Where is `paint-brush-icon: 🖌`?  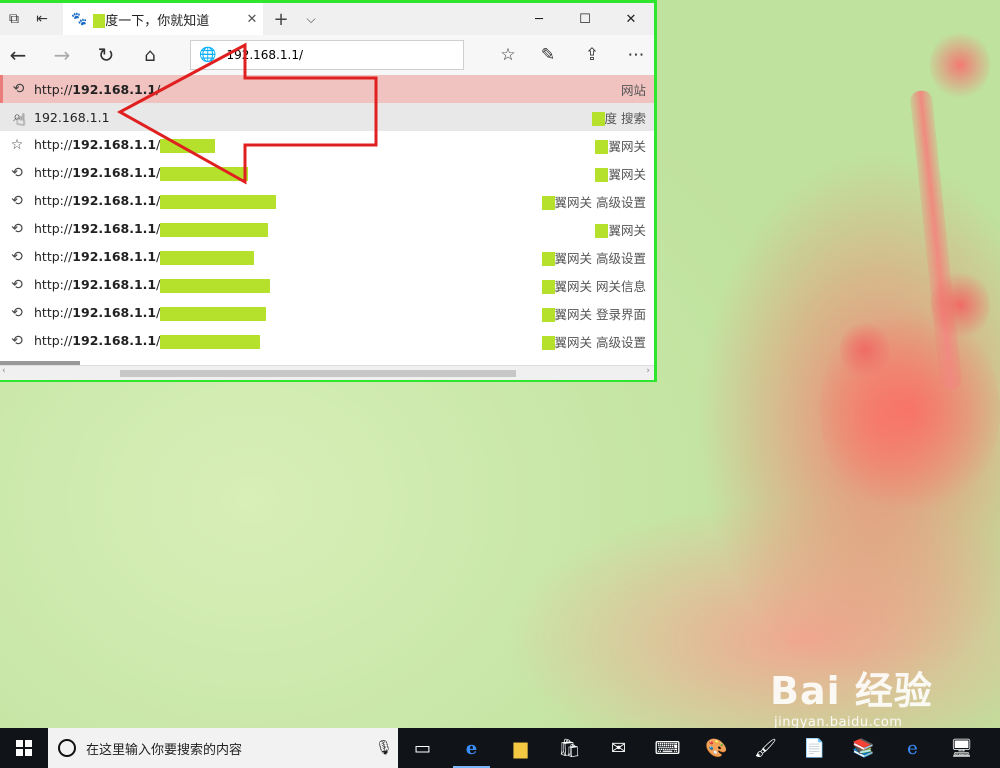
paint-brush-icon: 🖌 is located at coordinates (765, 748).